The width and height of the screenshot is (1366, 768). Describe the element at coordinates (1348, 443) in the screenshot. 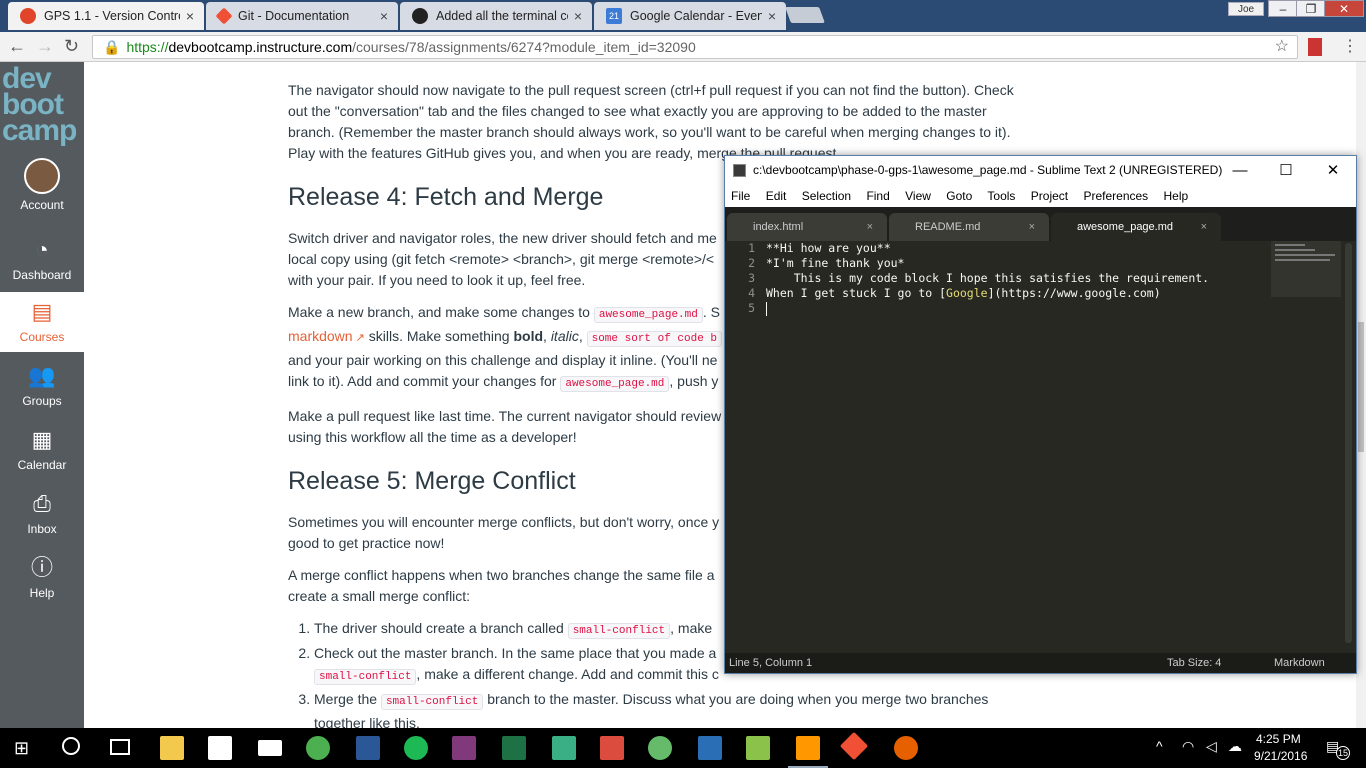

I see `editor-scrollbar` at that location.